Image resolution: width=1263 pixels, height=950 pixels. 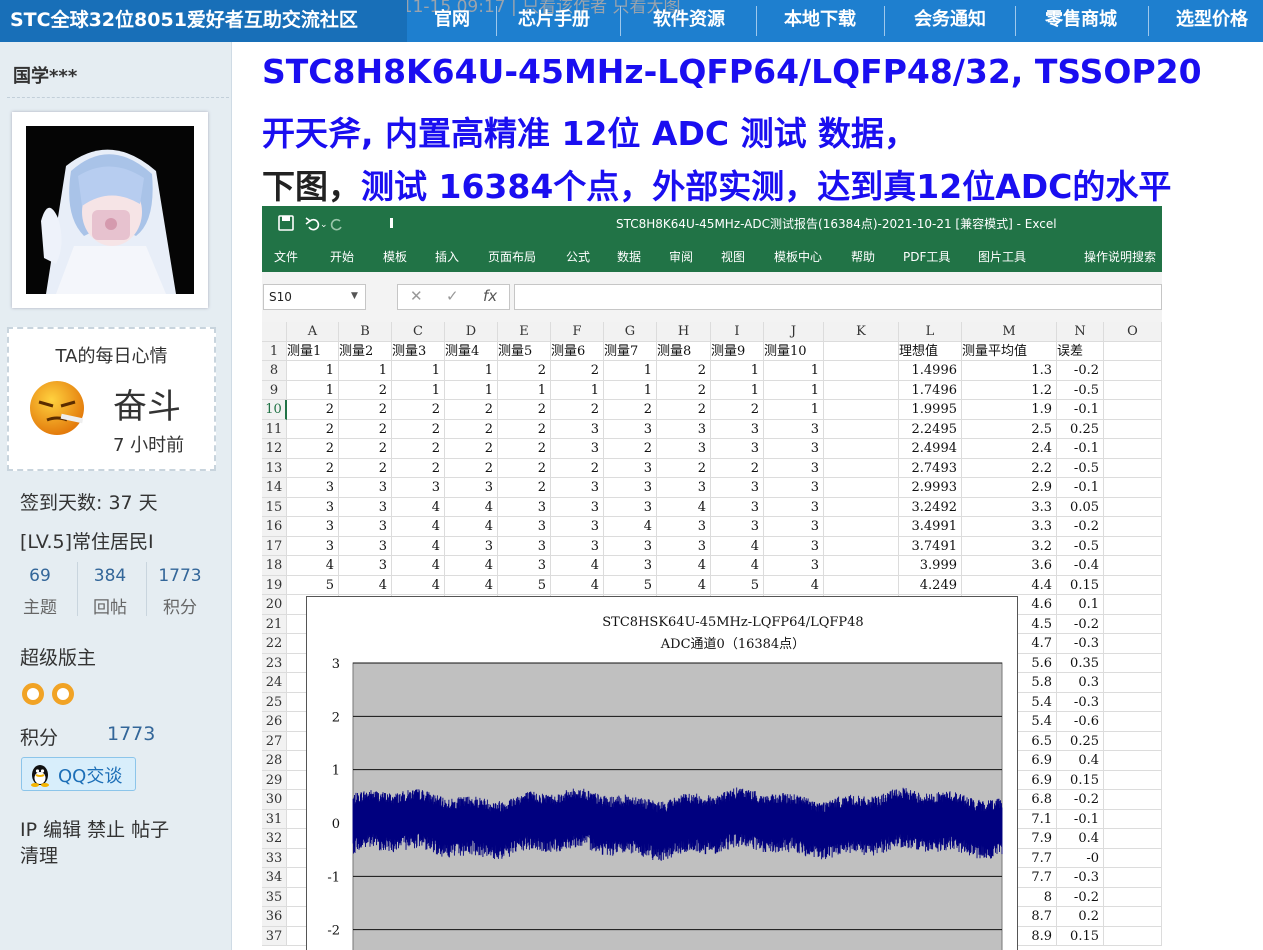 I want to click on site-name-link: STC全球32位8051爱好者互助交流社区, so click(x=203, y=21).